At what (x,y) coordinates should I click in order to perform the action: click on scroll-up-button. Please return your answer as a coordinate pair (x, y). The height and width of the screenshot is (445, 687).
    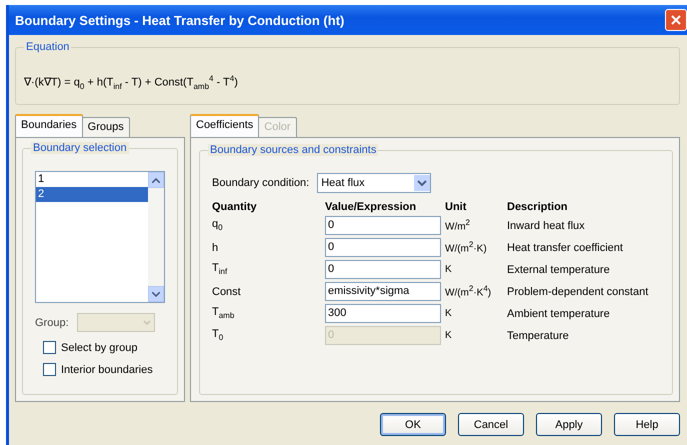
    Looking at the image, I should click on (156, 180).